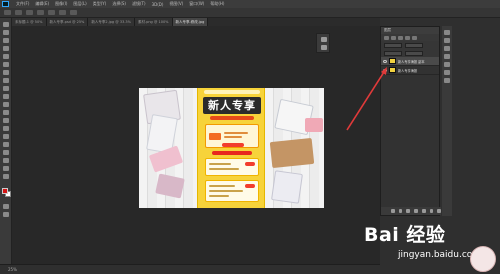 The width and height of the screenshot is (500, 274). What do you see at coordinates (439, 211) in the screenshot?
I see `trash-icon` at bounding box center [439, 211].